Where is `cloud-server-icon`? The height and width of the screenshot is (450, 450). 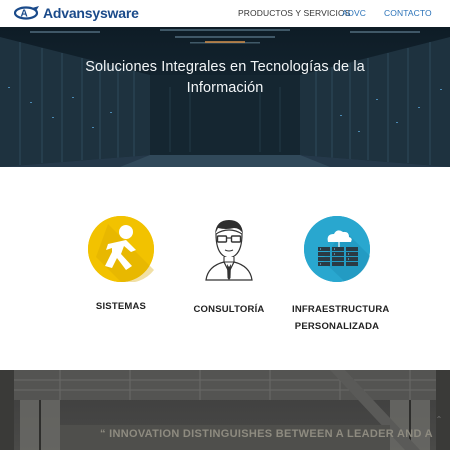 cloud-server-icon is located at coordinates (337, 249).